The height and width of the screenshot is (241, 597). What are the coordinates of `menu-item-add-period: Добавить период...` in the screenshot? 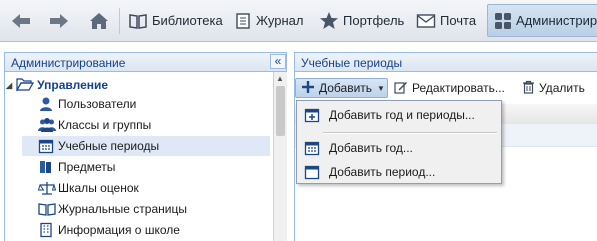 It's located at (399, 172).